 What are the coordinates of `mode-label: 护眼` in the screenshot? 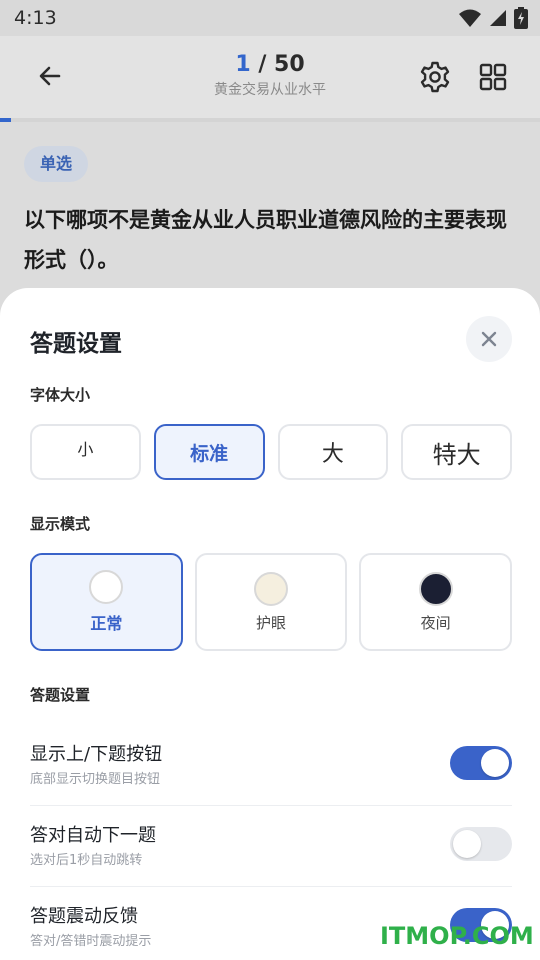 It's located at (271, 622).